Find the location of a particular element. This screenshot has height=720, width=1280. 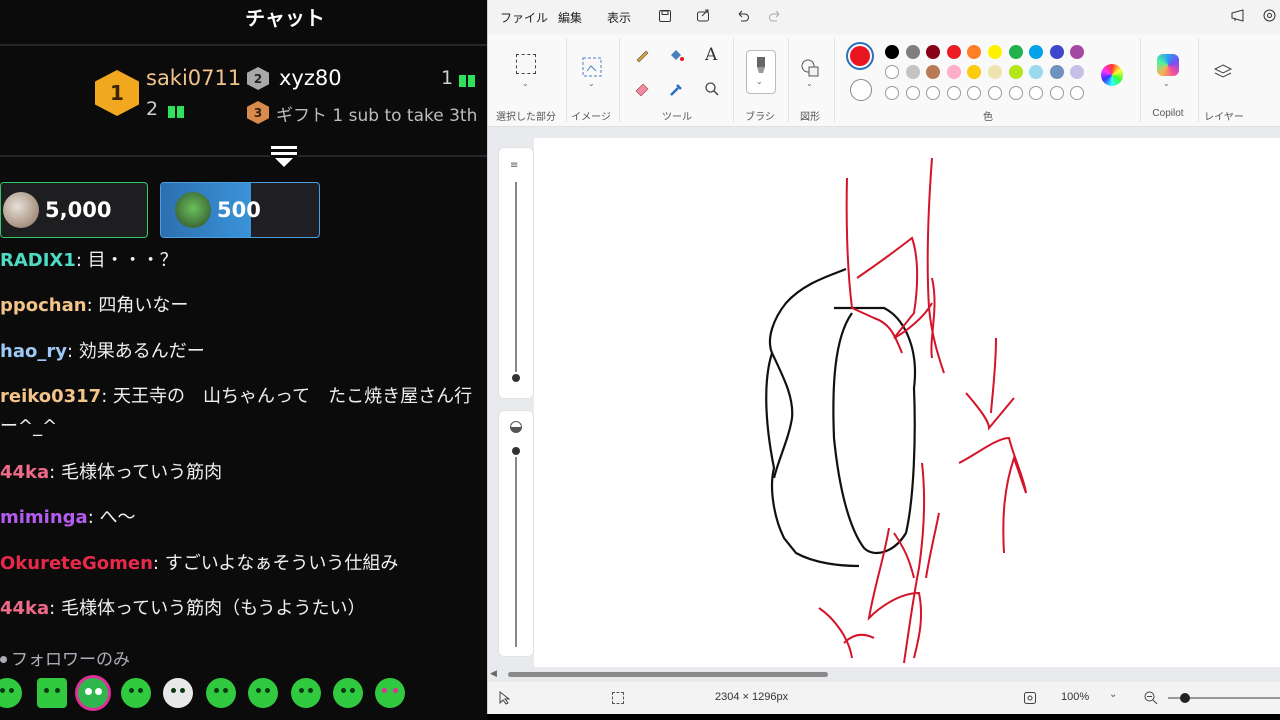

zoom-slider-thumb is located at coordinates (1185, 698).